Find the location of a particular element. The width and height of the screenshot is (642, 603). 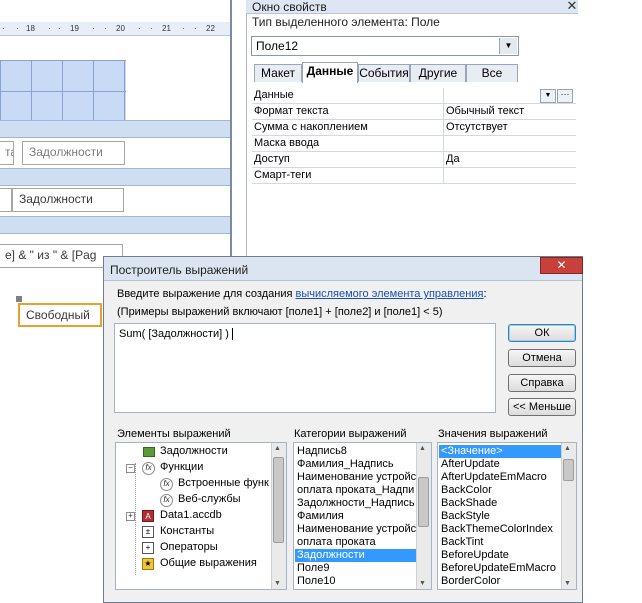

object-selector: Поле12 is located at coordinates (385, 46).